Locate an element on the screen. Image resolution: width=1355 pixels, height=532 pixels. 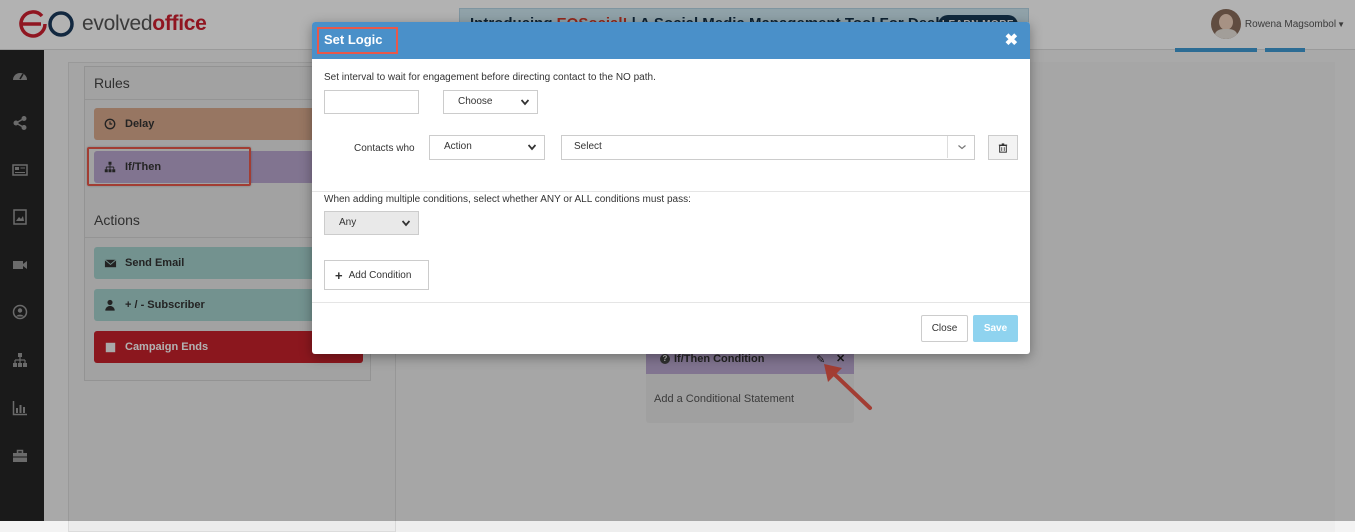
any-all-select: Any is located at coordinates (371, 223).